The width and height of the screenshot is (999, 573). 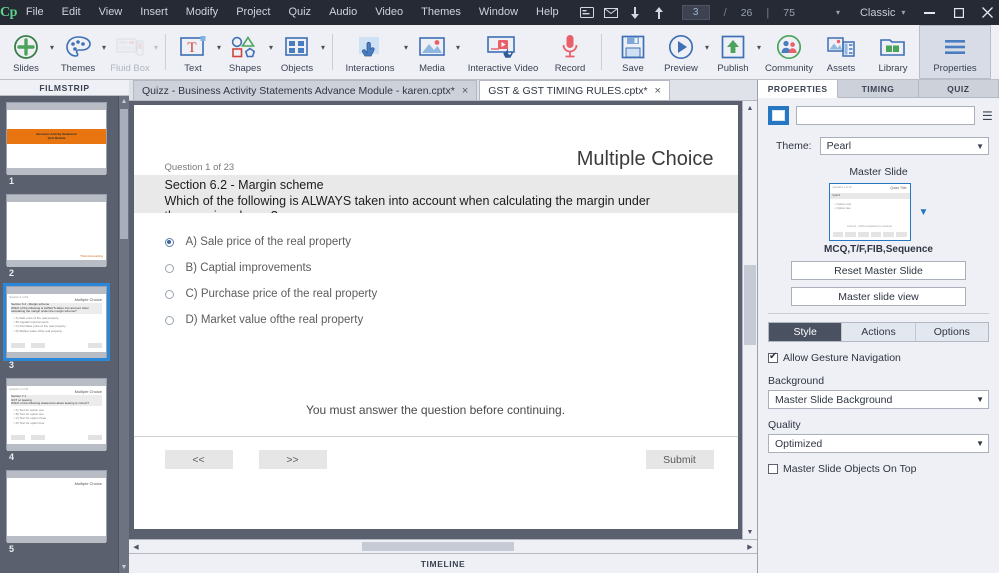 I want to click on arrow-up-icon, so click(x=659, y=12).